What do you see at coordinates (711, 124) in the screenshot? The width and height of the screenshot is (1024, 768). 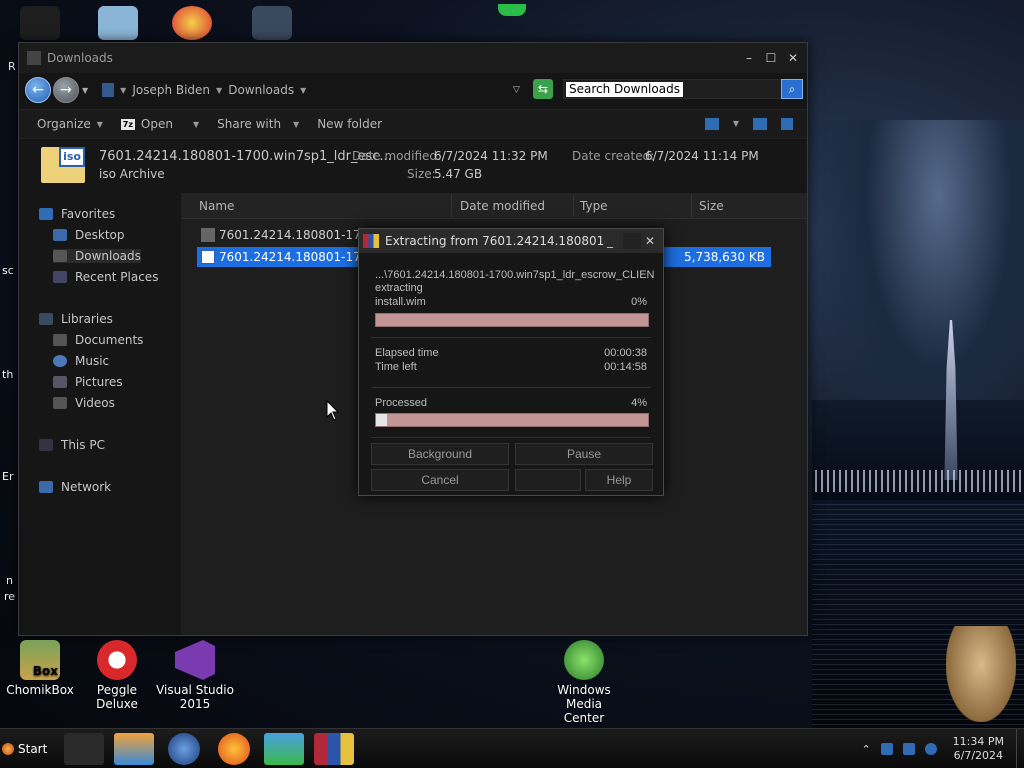 I see `change-view-icon` at bounding box center [711, 124].